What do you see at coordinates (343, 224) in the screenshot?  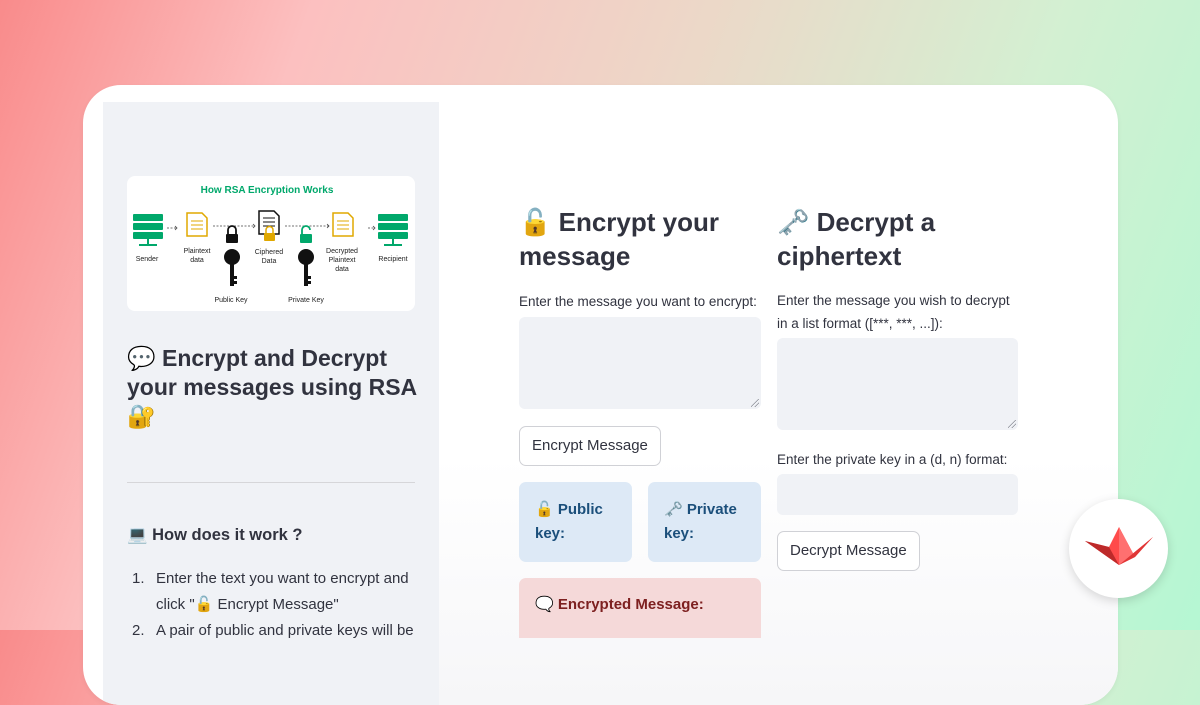 I see `decrypted-document-icon` at bounding box center [343, 224].